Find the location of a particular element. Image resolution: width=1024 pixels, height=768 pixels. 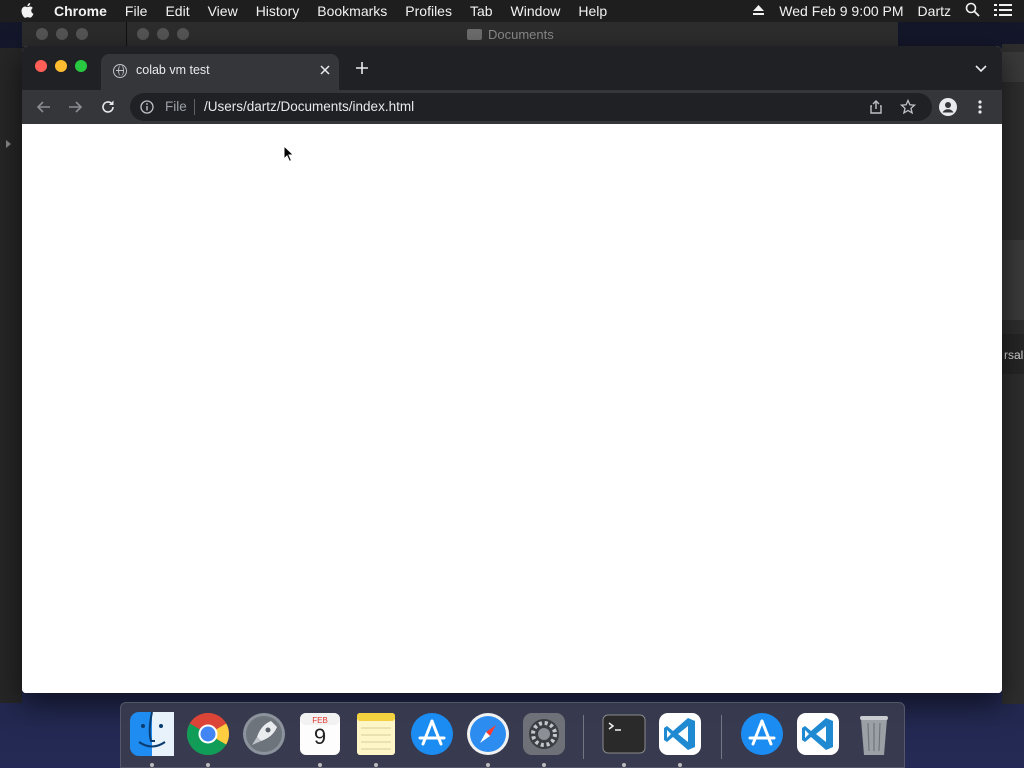

rocket-icon is located at coordinates (264, 734).